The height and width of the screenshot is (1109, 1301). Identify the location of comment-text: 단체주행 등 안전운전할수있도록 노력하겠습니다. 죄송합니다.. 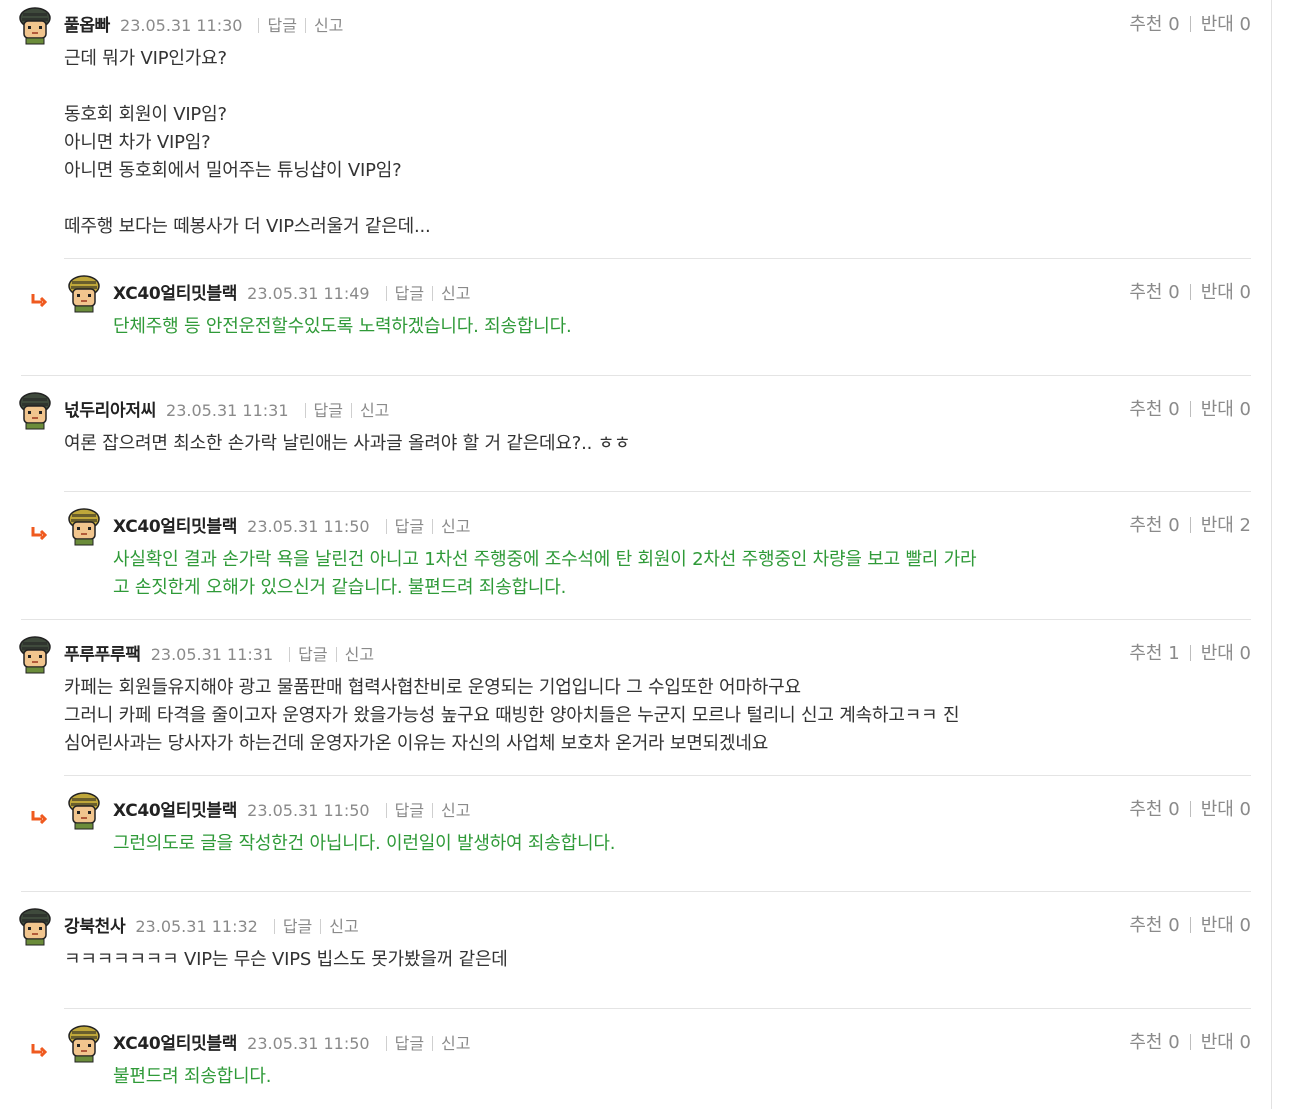
(342, 326).